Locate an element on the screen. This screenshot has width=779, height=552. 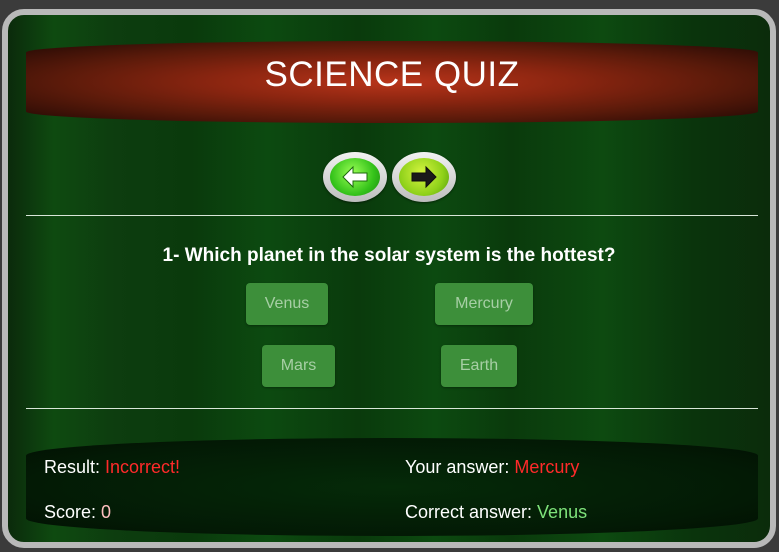
top-divider is located at coordinates (392, 215).